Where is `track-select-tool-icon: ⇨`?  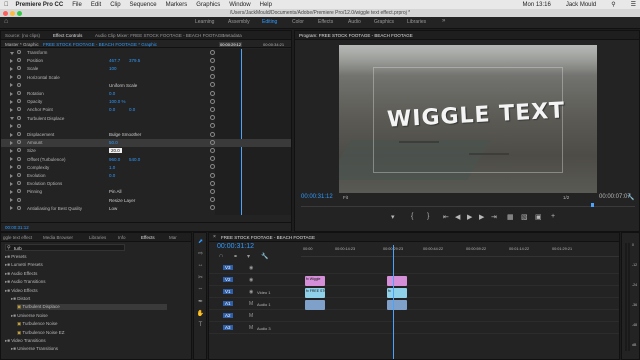
track-select-tool-icon: ⇨ is located at coordinates (200, 254).